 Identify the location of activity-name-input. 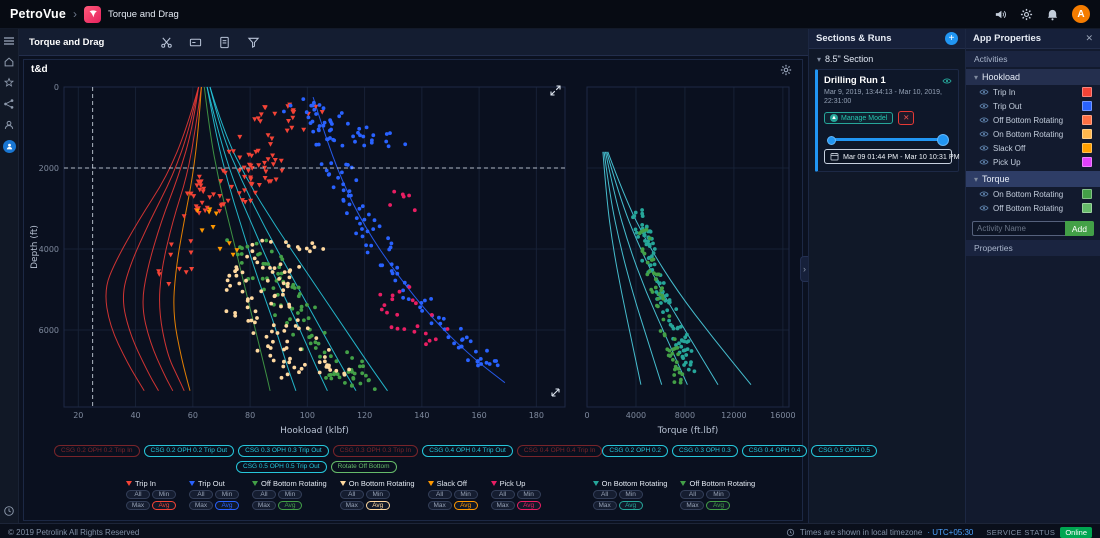
(1018, 228).